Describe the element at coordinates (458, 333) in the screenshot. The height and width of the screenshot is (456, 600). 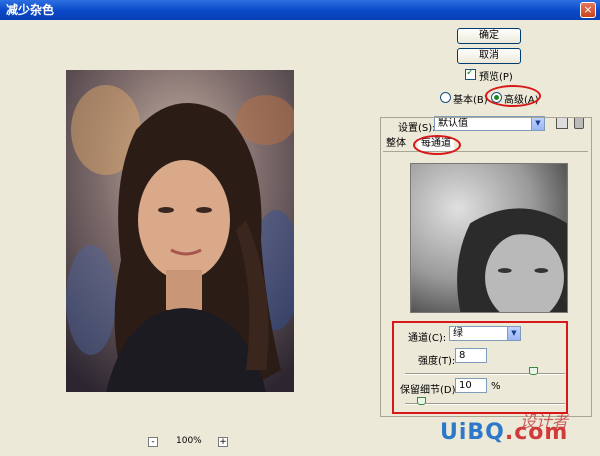
I see `channel-value: 绿` at that location.